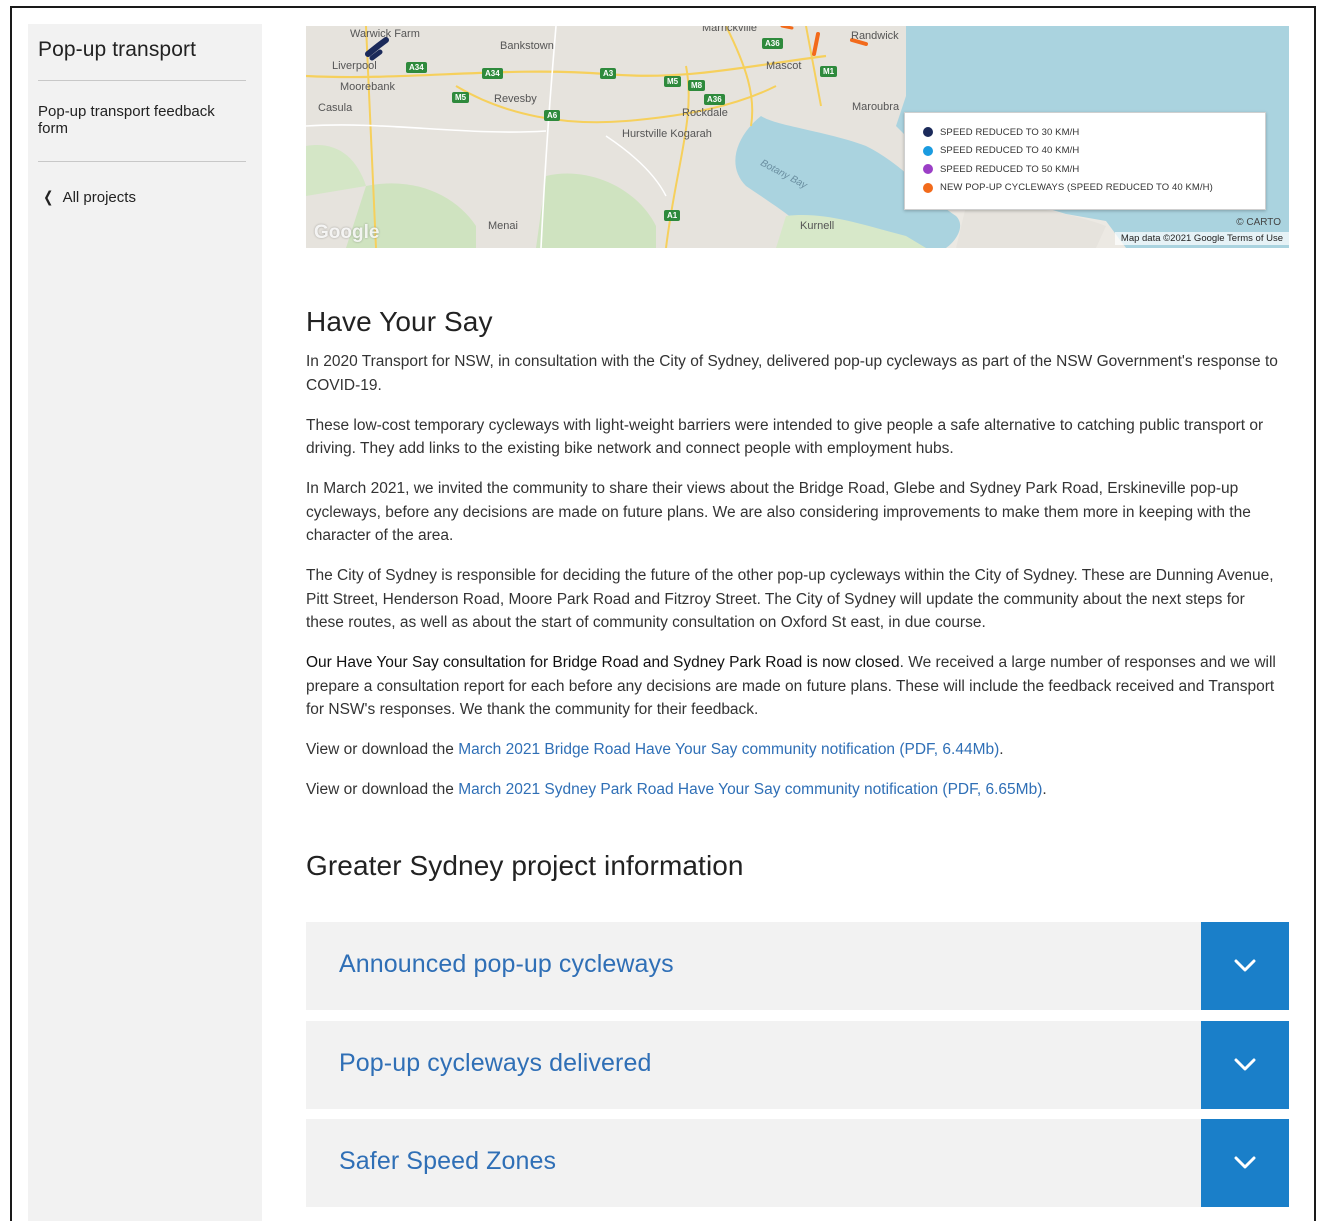 This screenshot has width=1319, height=1221. What do you see at coordinates (347, 232) in the screenshot?
I see `google-logo: Google` at bounding box center [347, 232].